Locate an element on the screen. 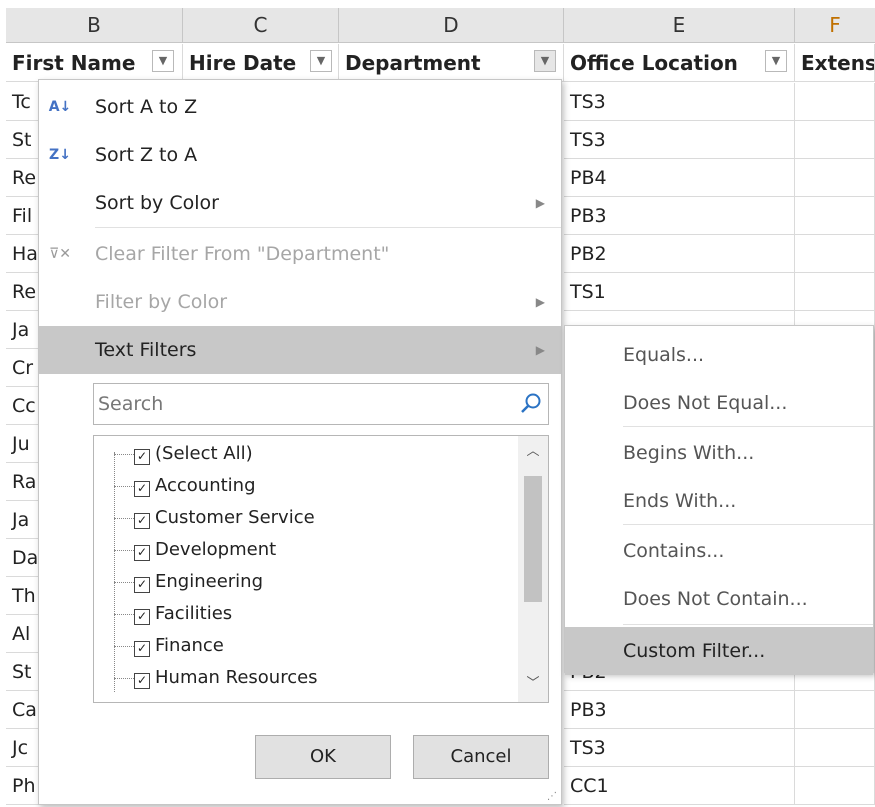  filter-item-label: Facilities is located at coordinates (194, 613).